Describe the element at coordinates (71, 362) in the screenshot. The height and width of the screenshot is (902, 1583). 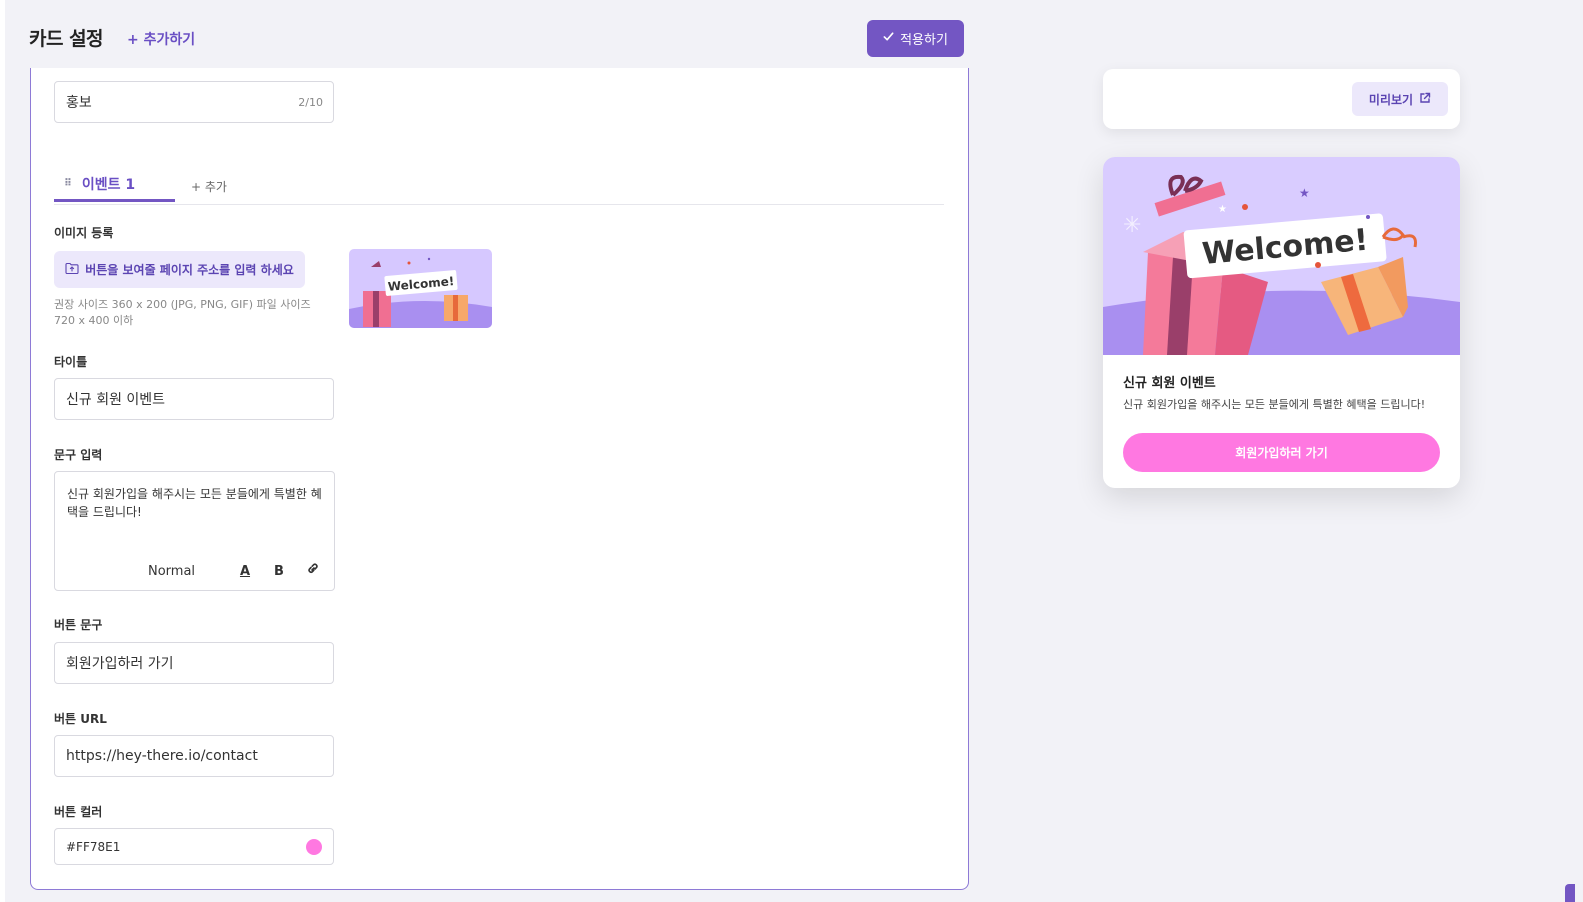
I see `title-label: 타이틀` at that location.